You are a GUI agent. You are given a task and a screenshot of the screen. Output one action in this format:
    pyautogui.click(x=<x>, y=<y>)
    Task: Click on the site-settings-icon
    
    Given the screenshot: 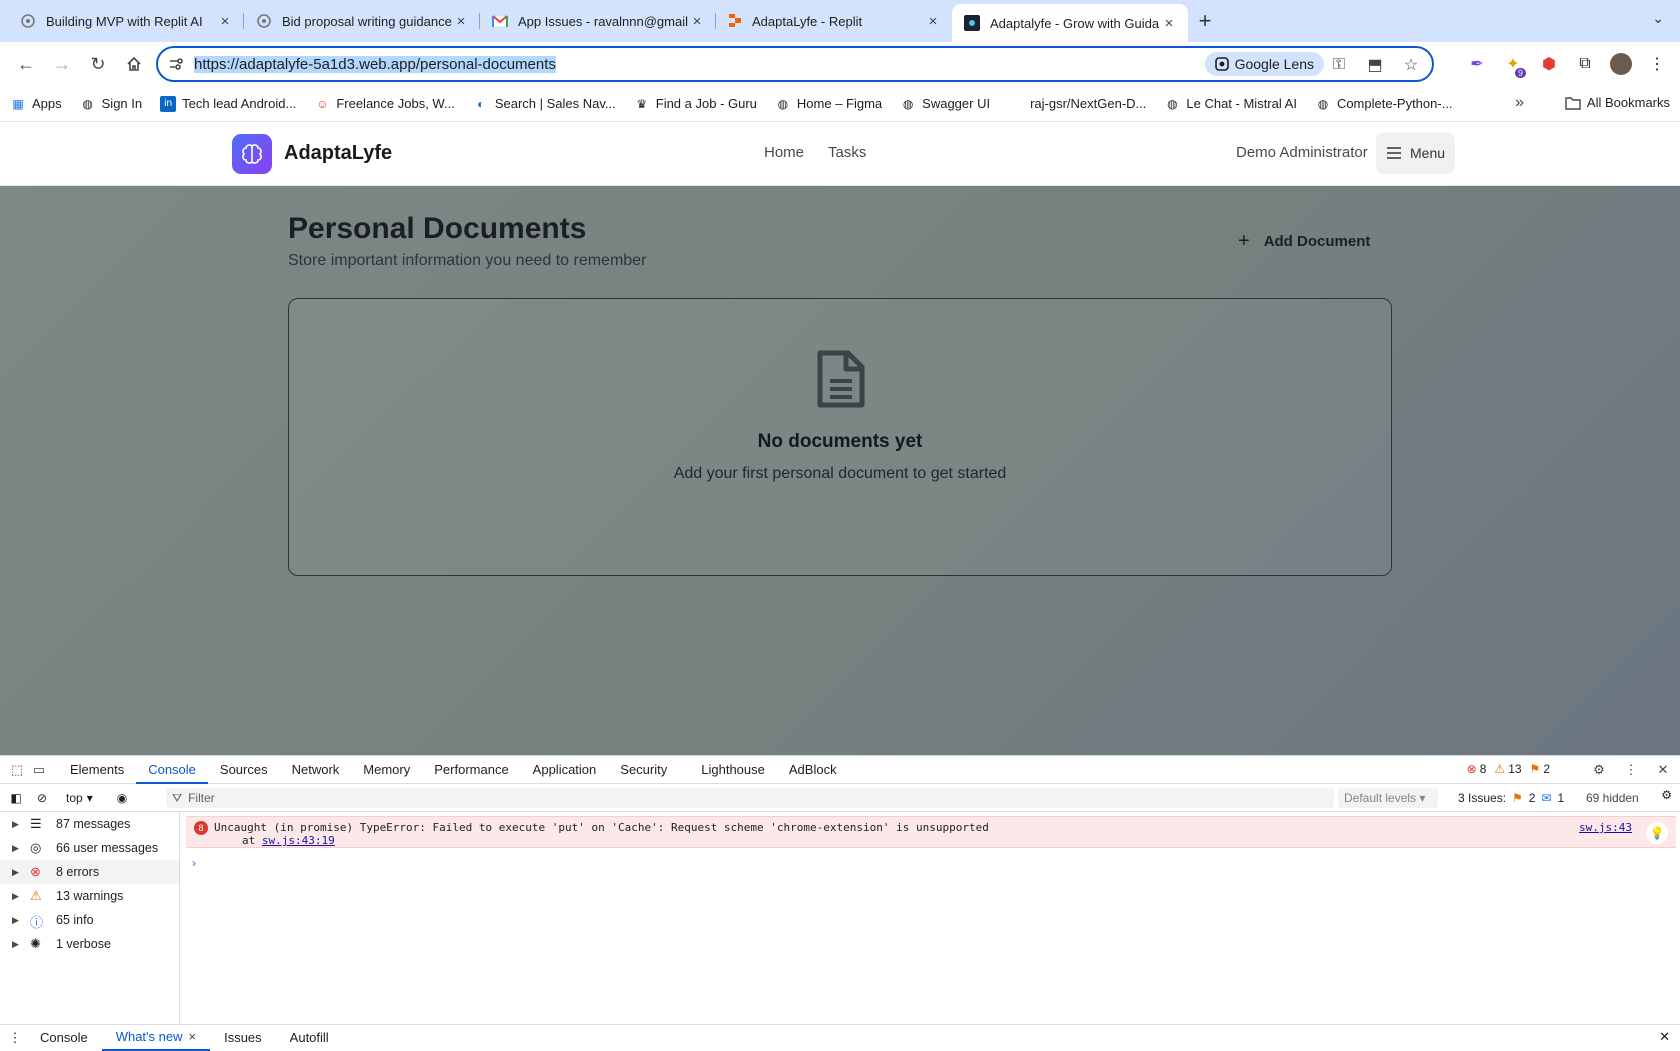 What is the action you would take?
    pyautogui.click(x=176, y=64)
    